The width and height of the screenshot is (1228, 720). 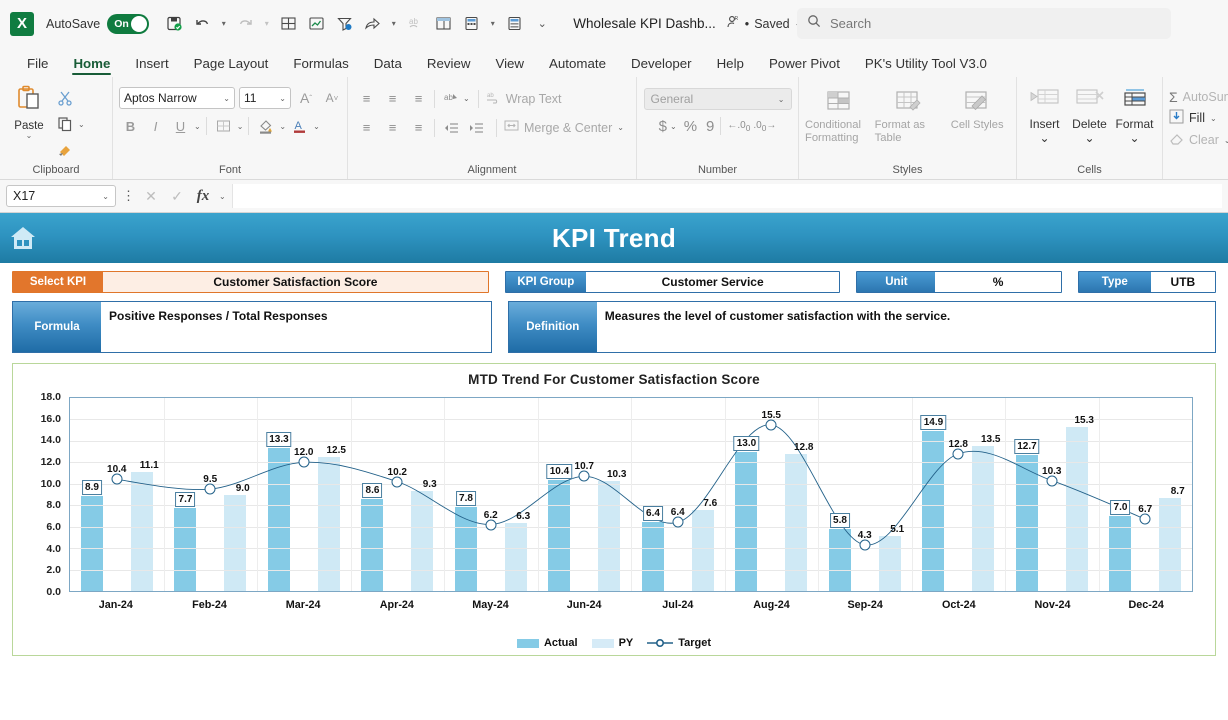 I want to click on fill-button: Fill ⌄, so click(x=1193, y=118).